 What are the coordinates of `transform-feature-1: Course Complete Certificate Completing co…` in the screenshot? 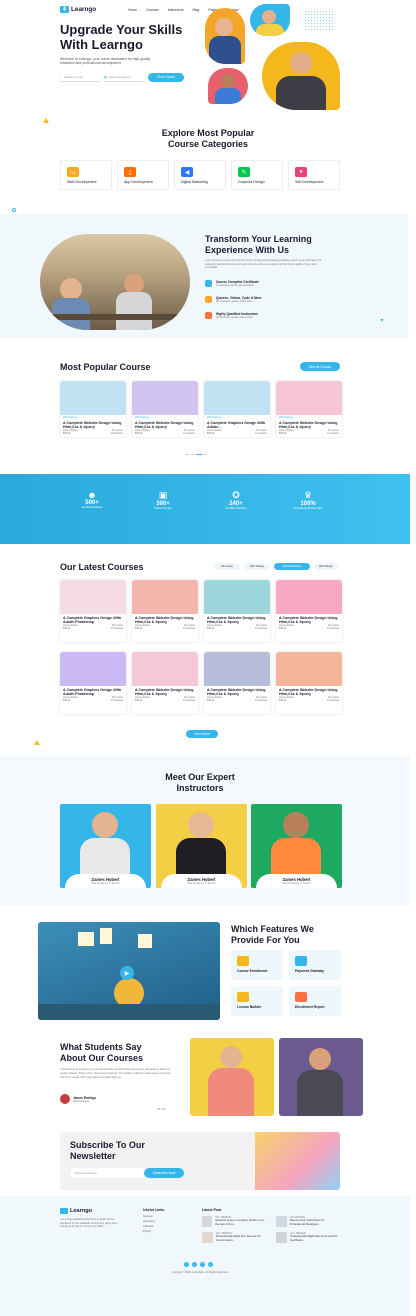 It's located at (232, 283).